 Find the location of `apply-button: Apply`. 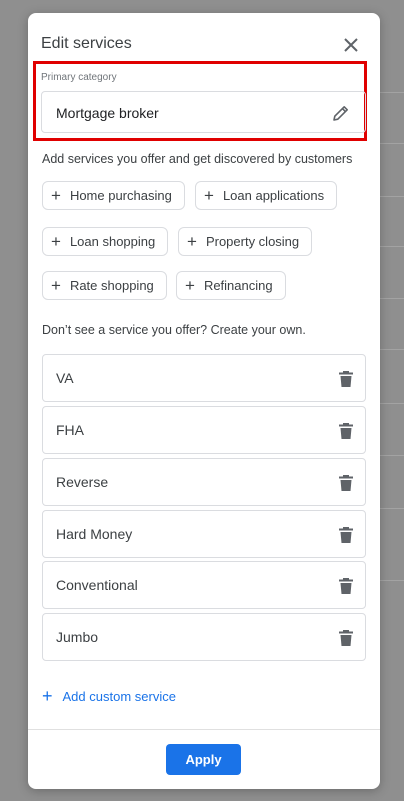

apply-button: Apply is located at coordinates (203, 759).